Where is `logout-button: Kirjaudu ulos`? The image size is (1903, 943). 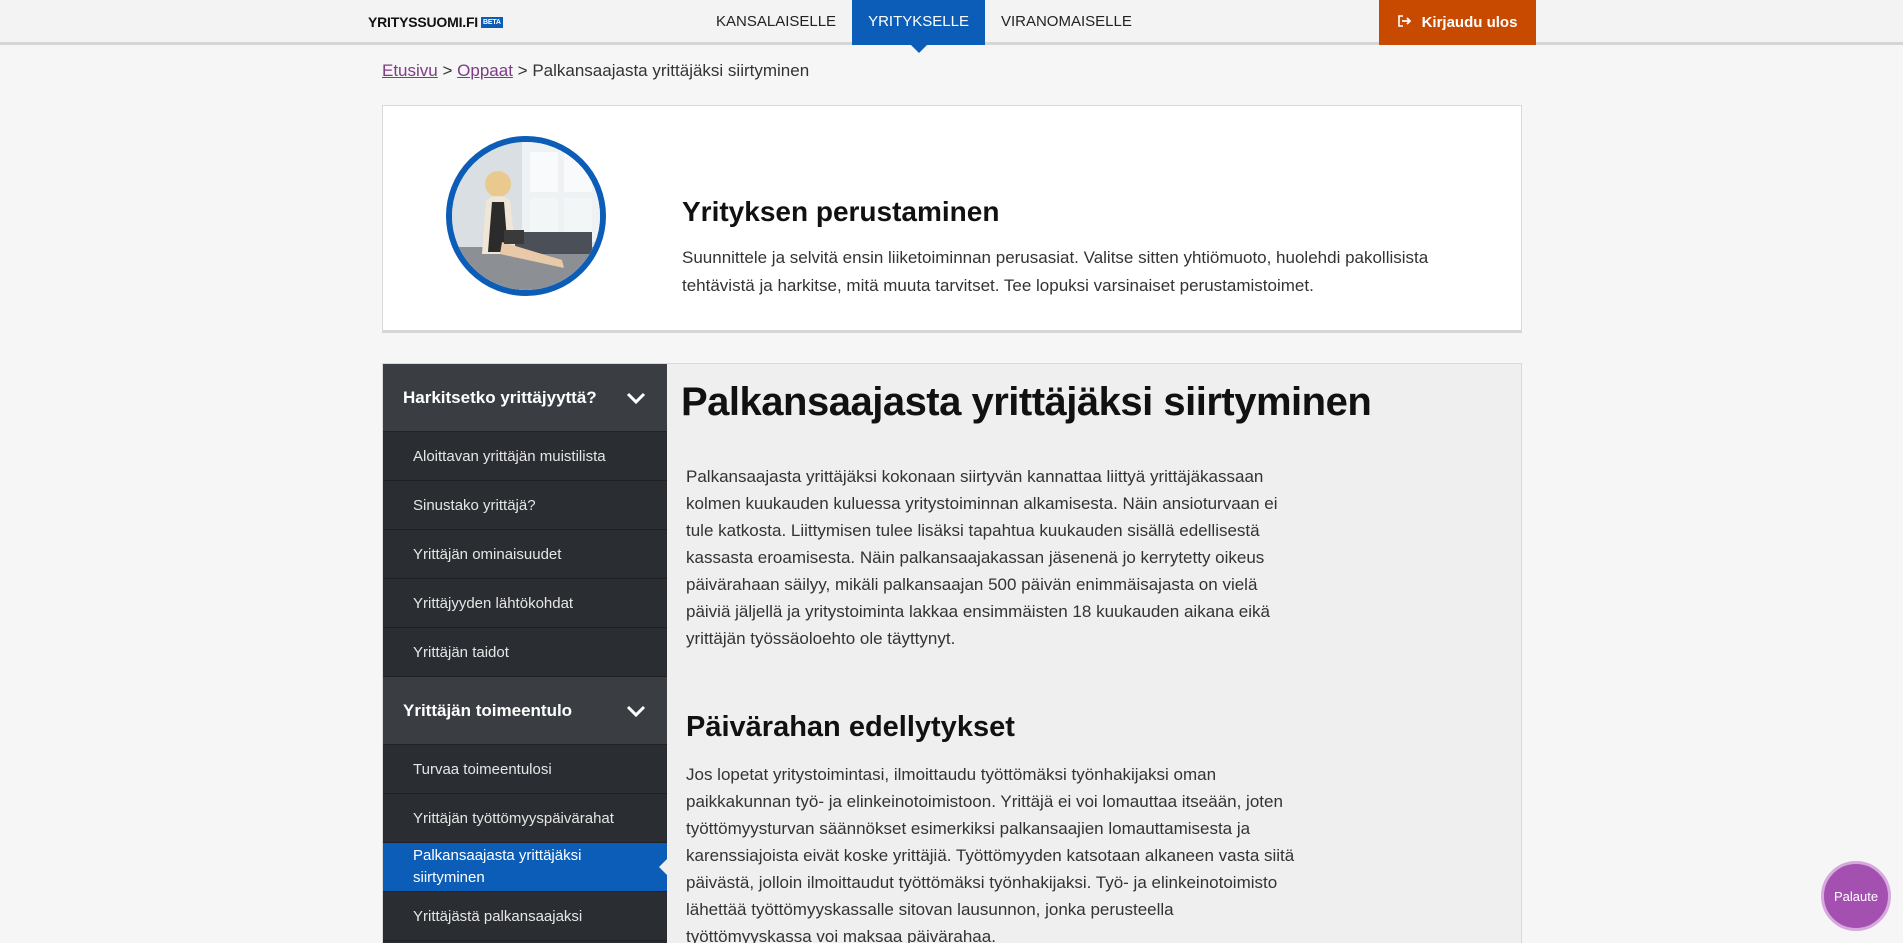 logout-button: Kirjaudu ulos is located at coordinates (1457, 22).